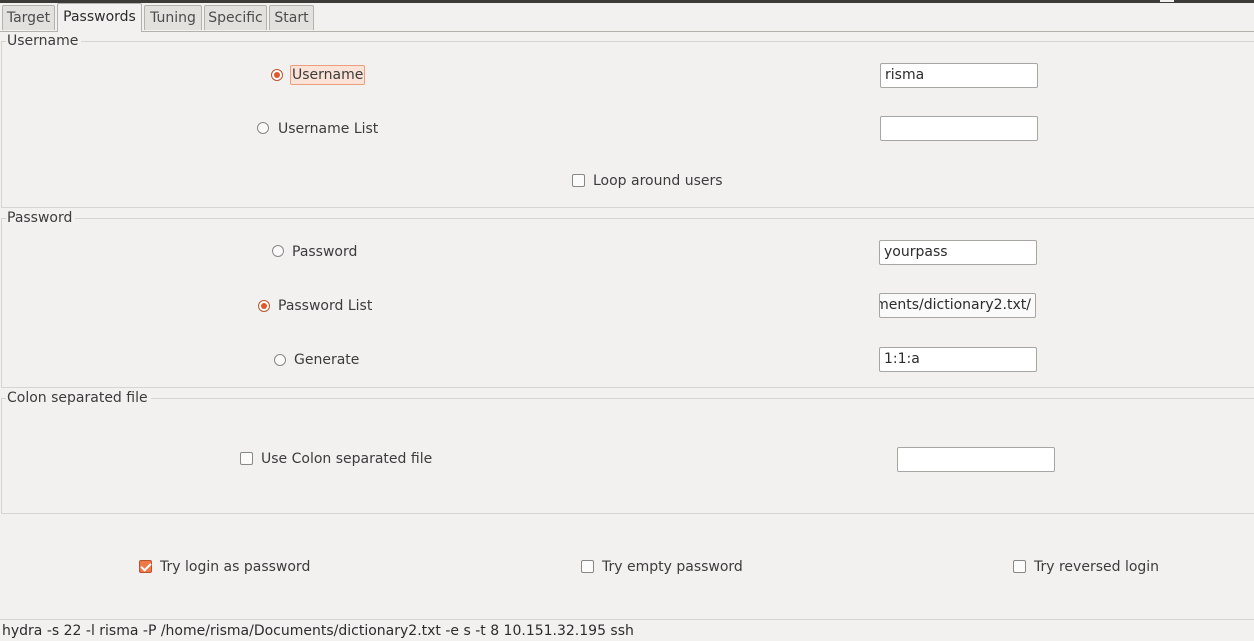 The width and height of the screenshot is (1254, 641). What do you see at coordinates (959, 128) in the screenshot?
I see `username-list-input` at bounding box center [959, 128].